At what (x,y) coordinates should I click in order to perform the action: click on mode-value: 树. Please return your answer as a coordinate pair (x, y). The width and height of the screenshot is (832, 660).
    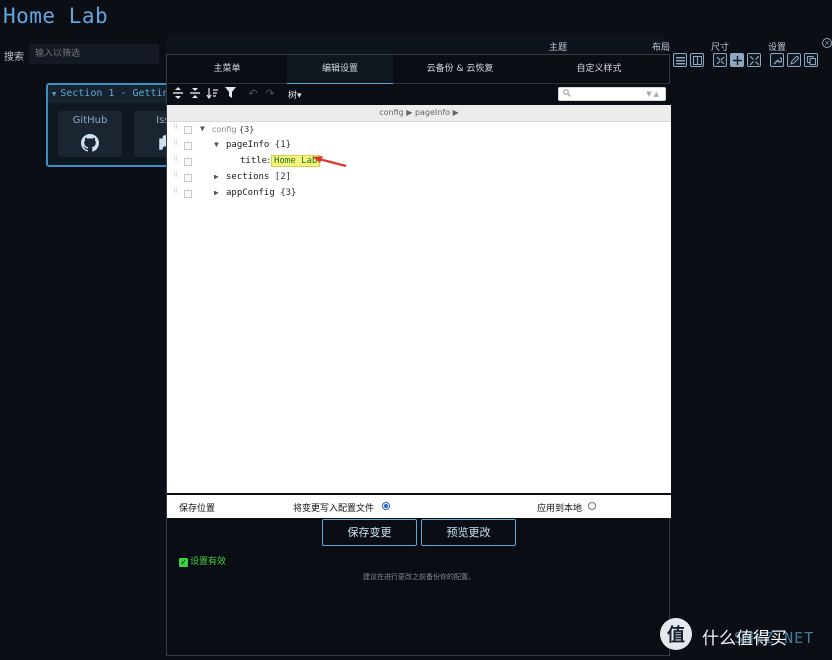
    Looking at the image, I should click on (293, 96).